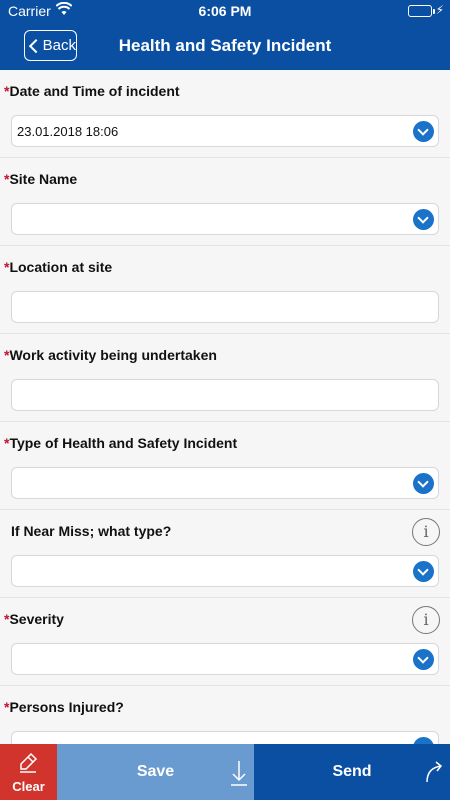 The height and width of the screenshot is (800, 450). I want to click on send-label: Send, so click(352, 771).